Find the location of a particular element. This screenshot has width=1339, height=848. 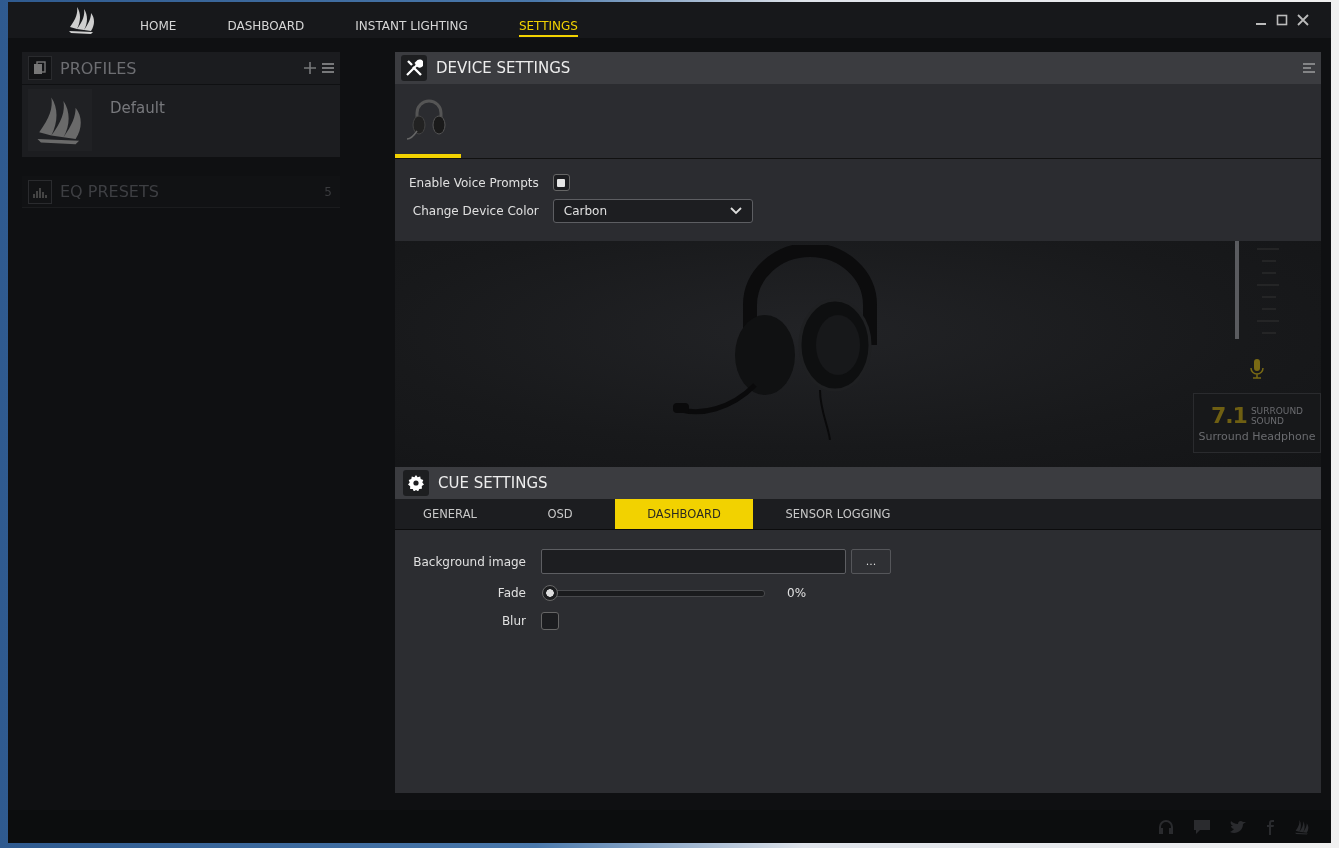

microphone-icon is located at coordinates (1257, 369).